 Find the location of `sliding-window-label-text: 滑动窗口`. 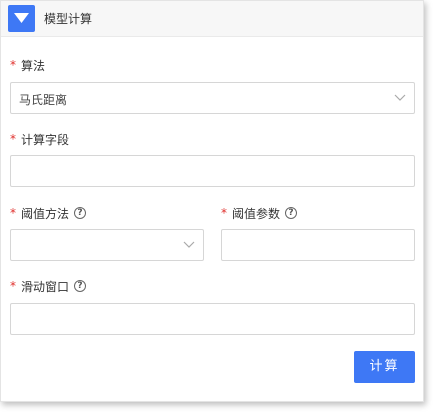

sliding-window-label-text: 滑动窗口 is located at coordinates (45, 286).